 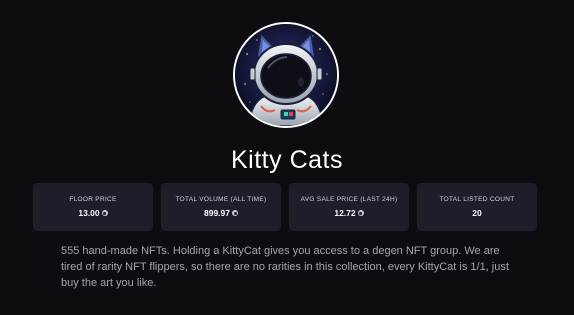 I want to click on stat-label: TOTAL LISTED COUNT, so click(x=477, y=199).